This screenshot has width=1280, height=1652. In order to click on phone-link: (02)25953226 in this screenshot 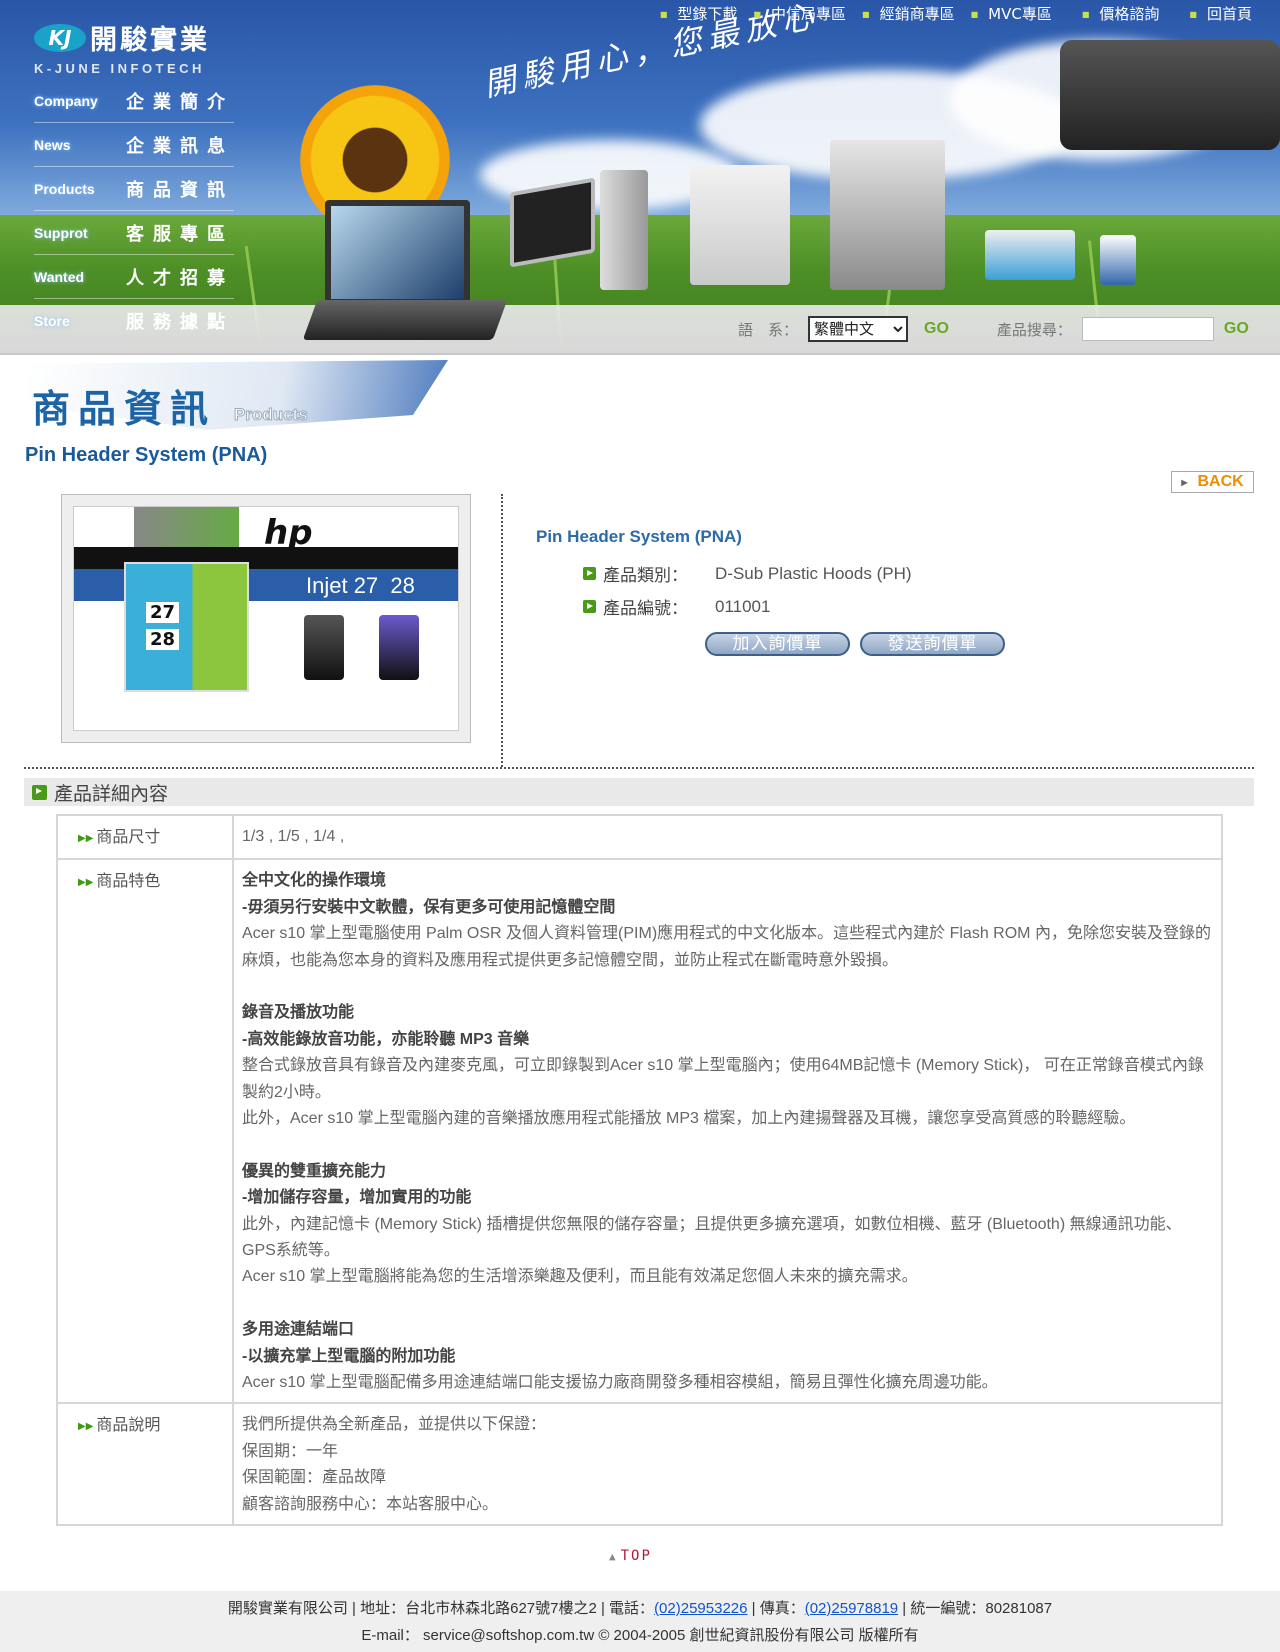, I will do `click(700, 1608)`.